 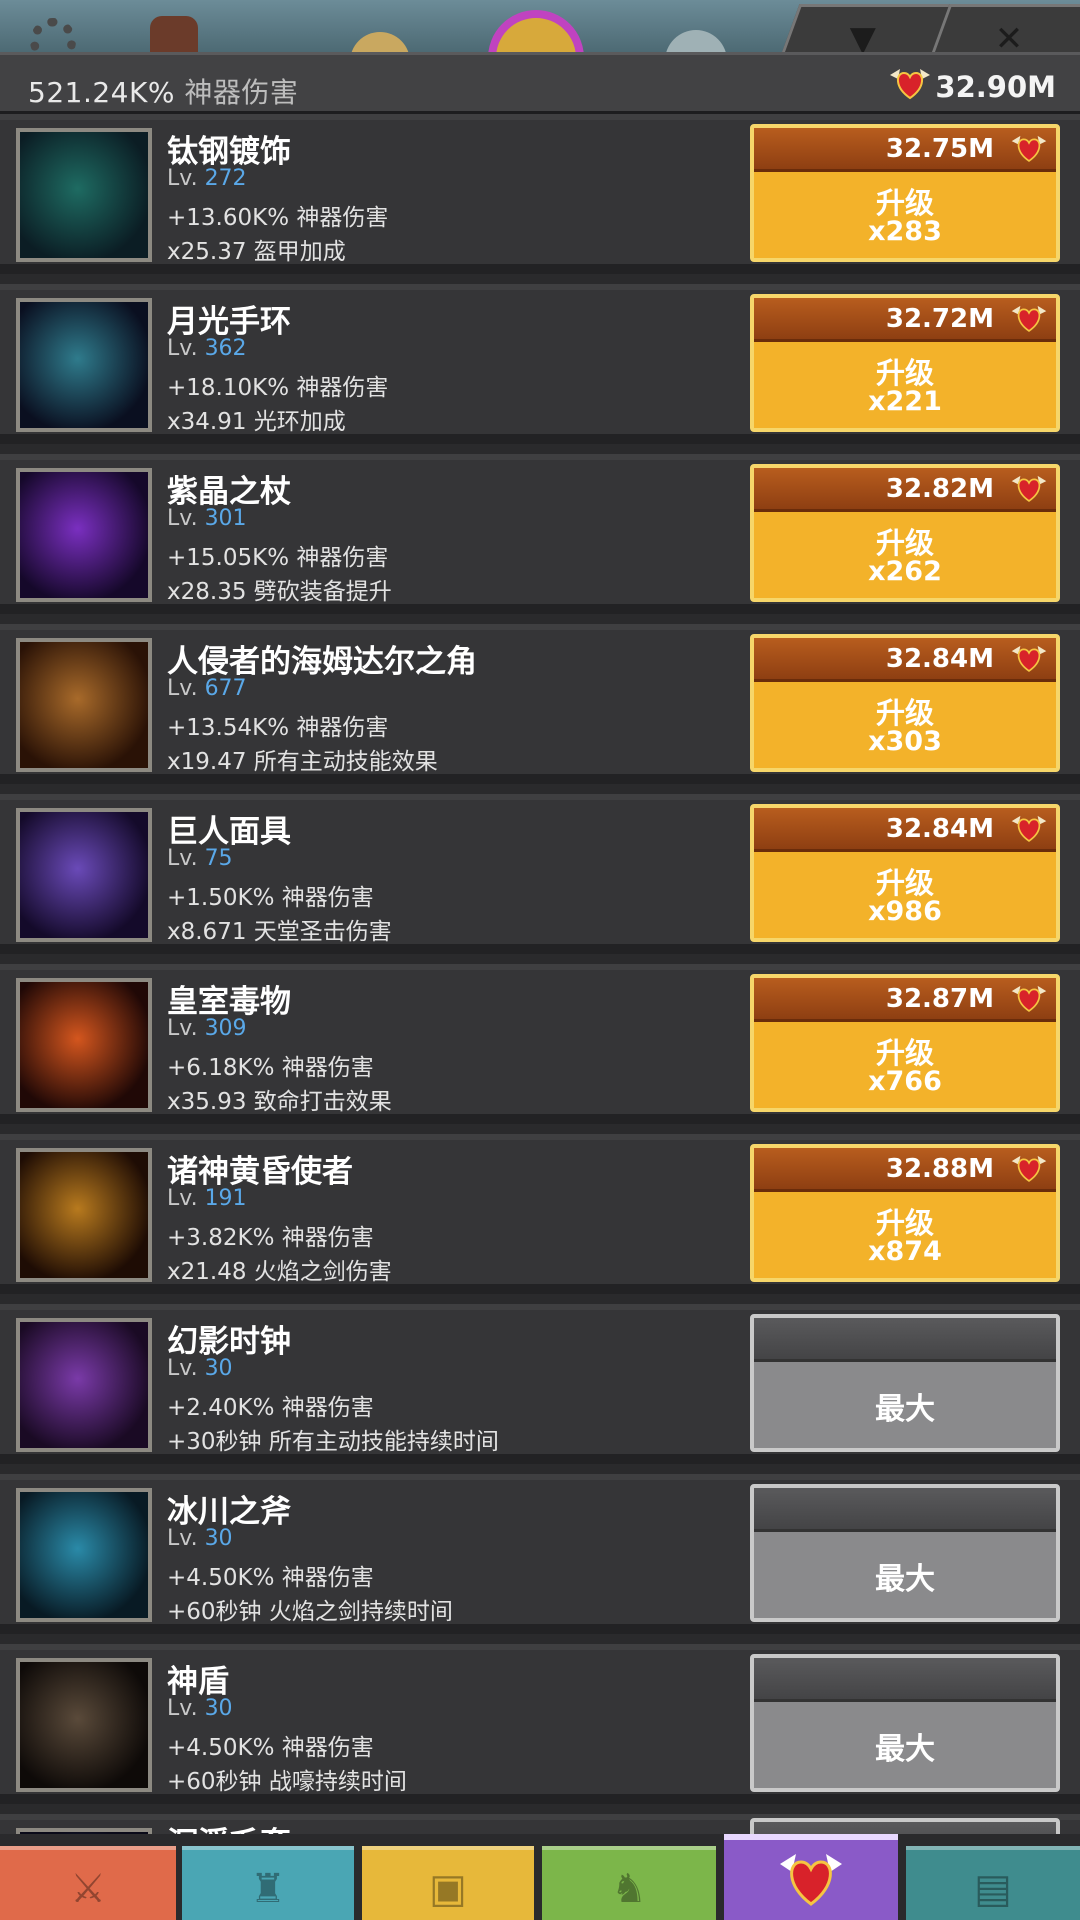 I want to click on upgrade-multiplier: x262, so click(x=905, y=571).